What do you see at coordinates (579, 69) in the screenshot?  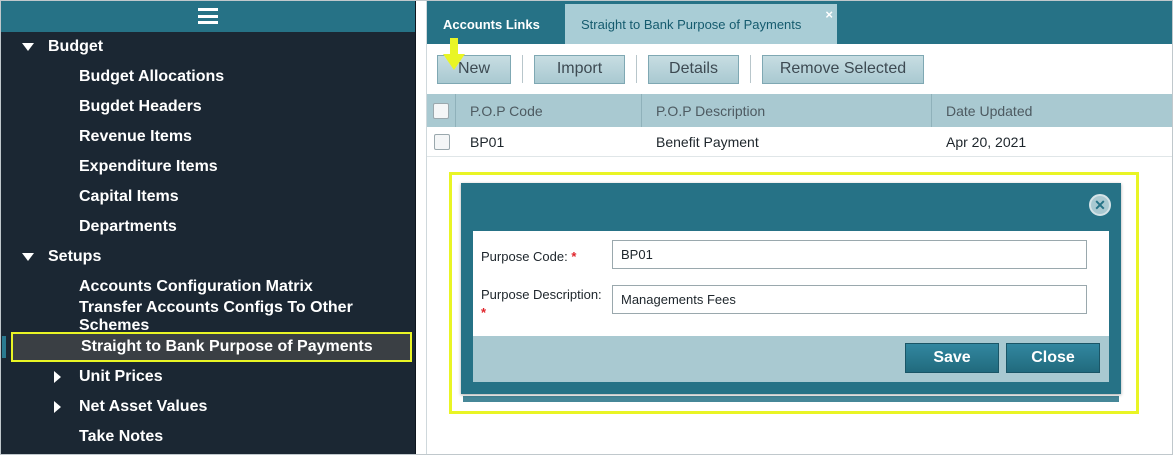 I see `import-button: Import` at bounding box center [579, 69].